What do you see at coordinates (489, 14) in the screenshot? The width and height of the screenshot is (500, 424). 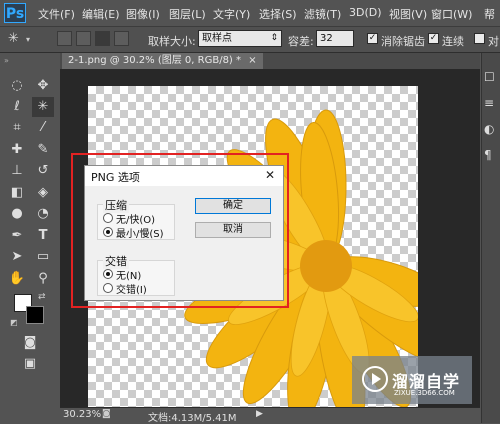 I see `menu-help: 帮` at bounding box center [489, 14].